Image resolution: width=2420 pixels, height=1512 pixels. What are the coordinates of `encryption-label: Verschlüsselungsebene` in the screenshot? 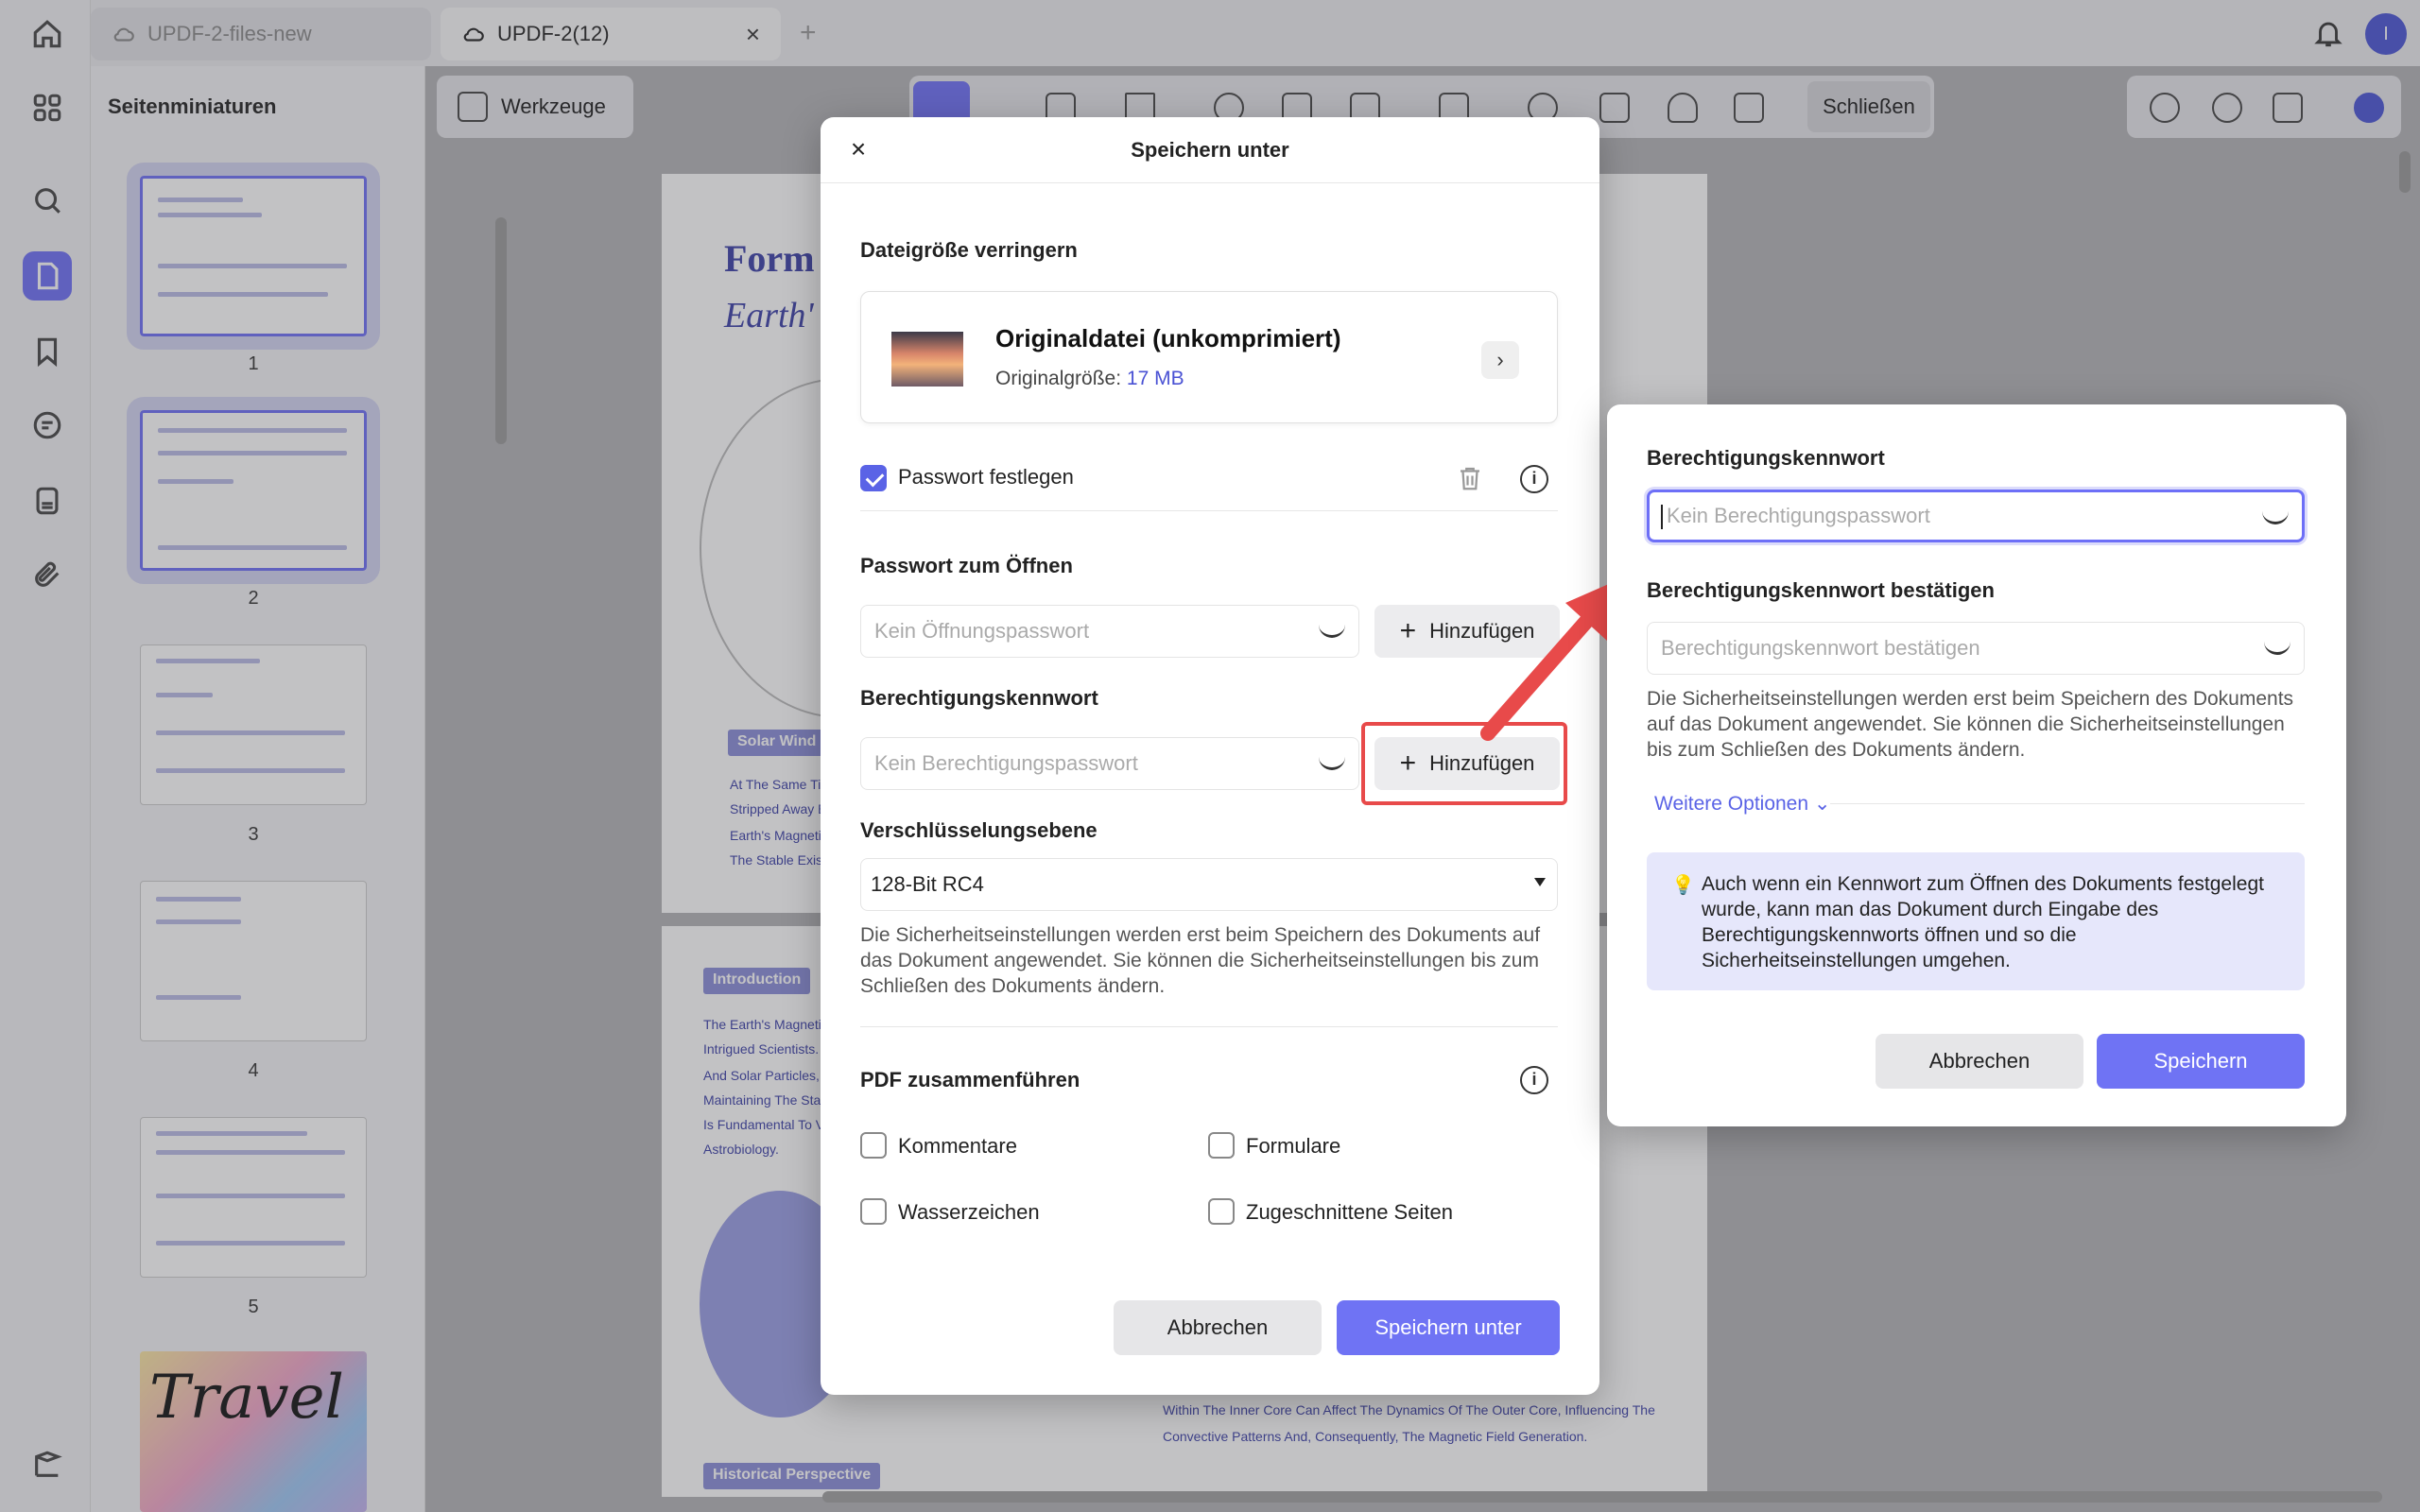 It's located at (979, 830).